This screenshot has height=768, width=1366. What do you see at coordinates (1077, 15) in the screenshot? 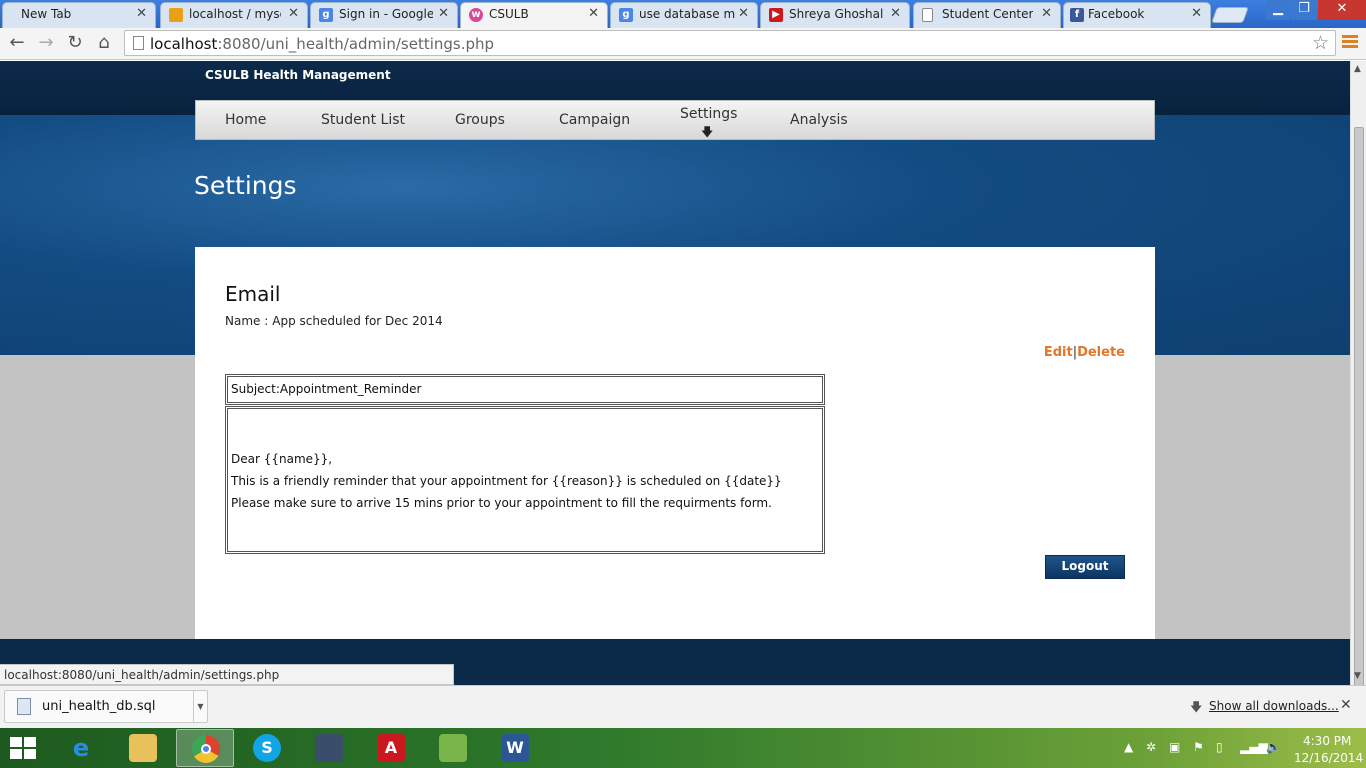
I see `facebook-icon: f` at bounding box center [1077, 15].